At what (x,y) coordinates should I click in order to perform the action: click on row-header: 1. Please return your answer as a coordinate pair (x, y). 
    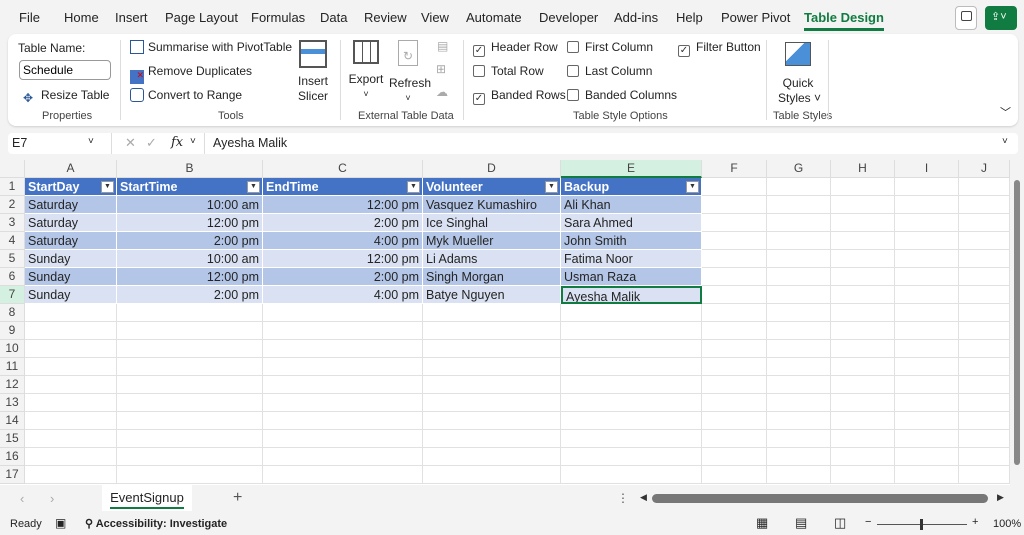
    Looking at the image, I should click on (12, 187).